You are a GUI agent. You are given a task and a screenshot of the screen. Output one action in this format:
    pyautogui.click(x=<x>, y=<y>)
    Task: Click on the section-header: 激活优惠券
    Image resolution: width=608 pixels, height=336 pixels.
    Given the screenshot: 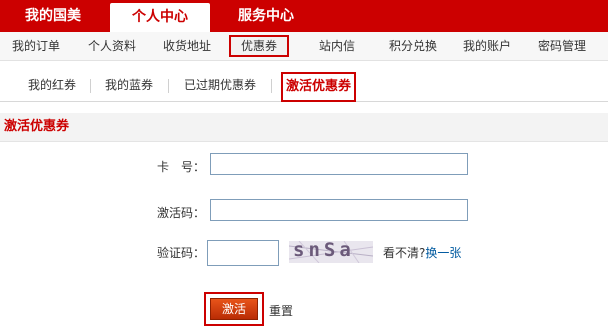 What is the action you would take?
    pyautogui.click(x=304, y=127)
    